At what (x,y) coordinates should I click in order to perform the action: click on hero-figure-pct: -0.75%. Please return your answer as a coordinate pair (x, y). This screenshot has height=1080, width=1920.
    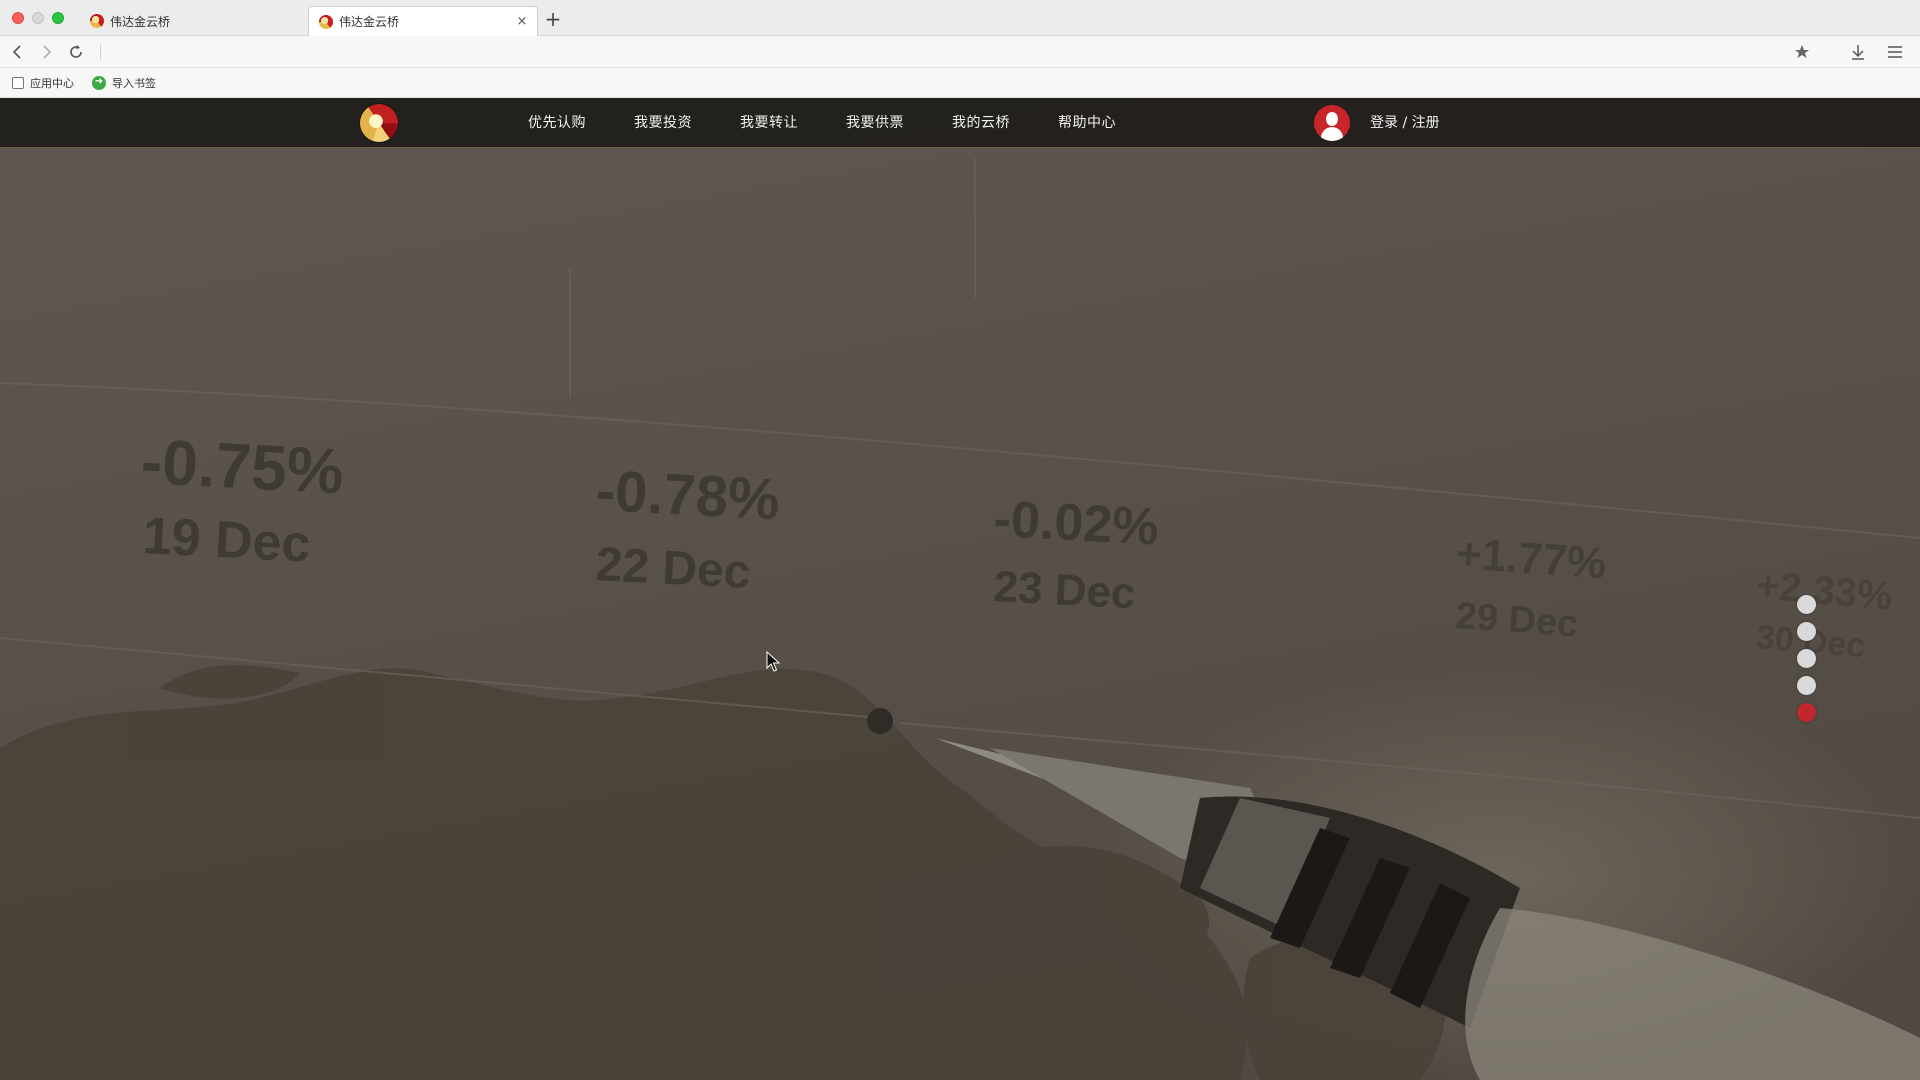
    Looking at the image, I should click on (242, 466).